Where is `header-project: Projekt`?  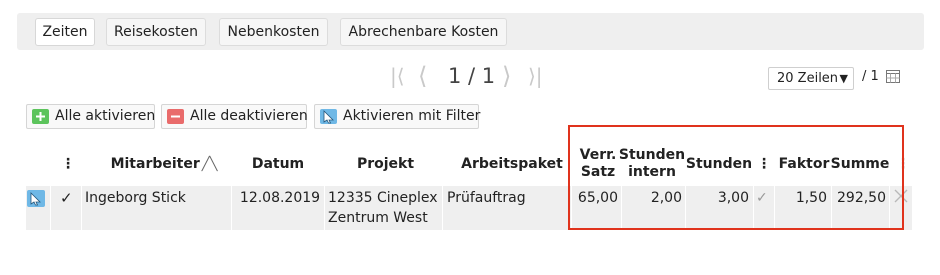
header-project: Projekt is located at coordinates (385, 164).